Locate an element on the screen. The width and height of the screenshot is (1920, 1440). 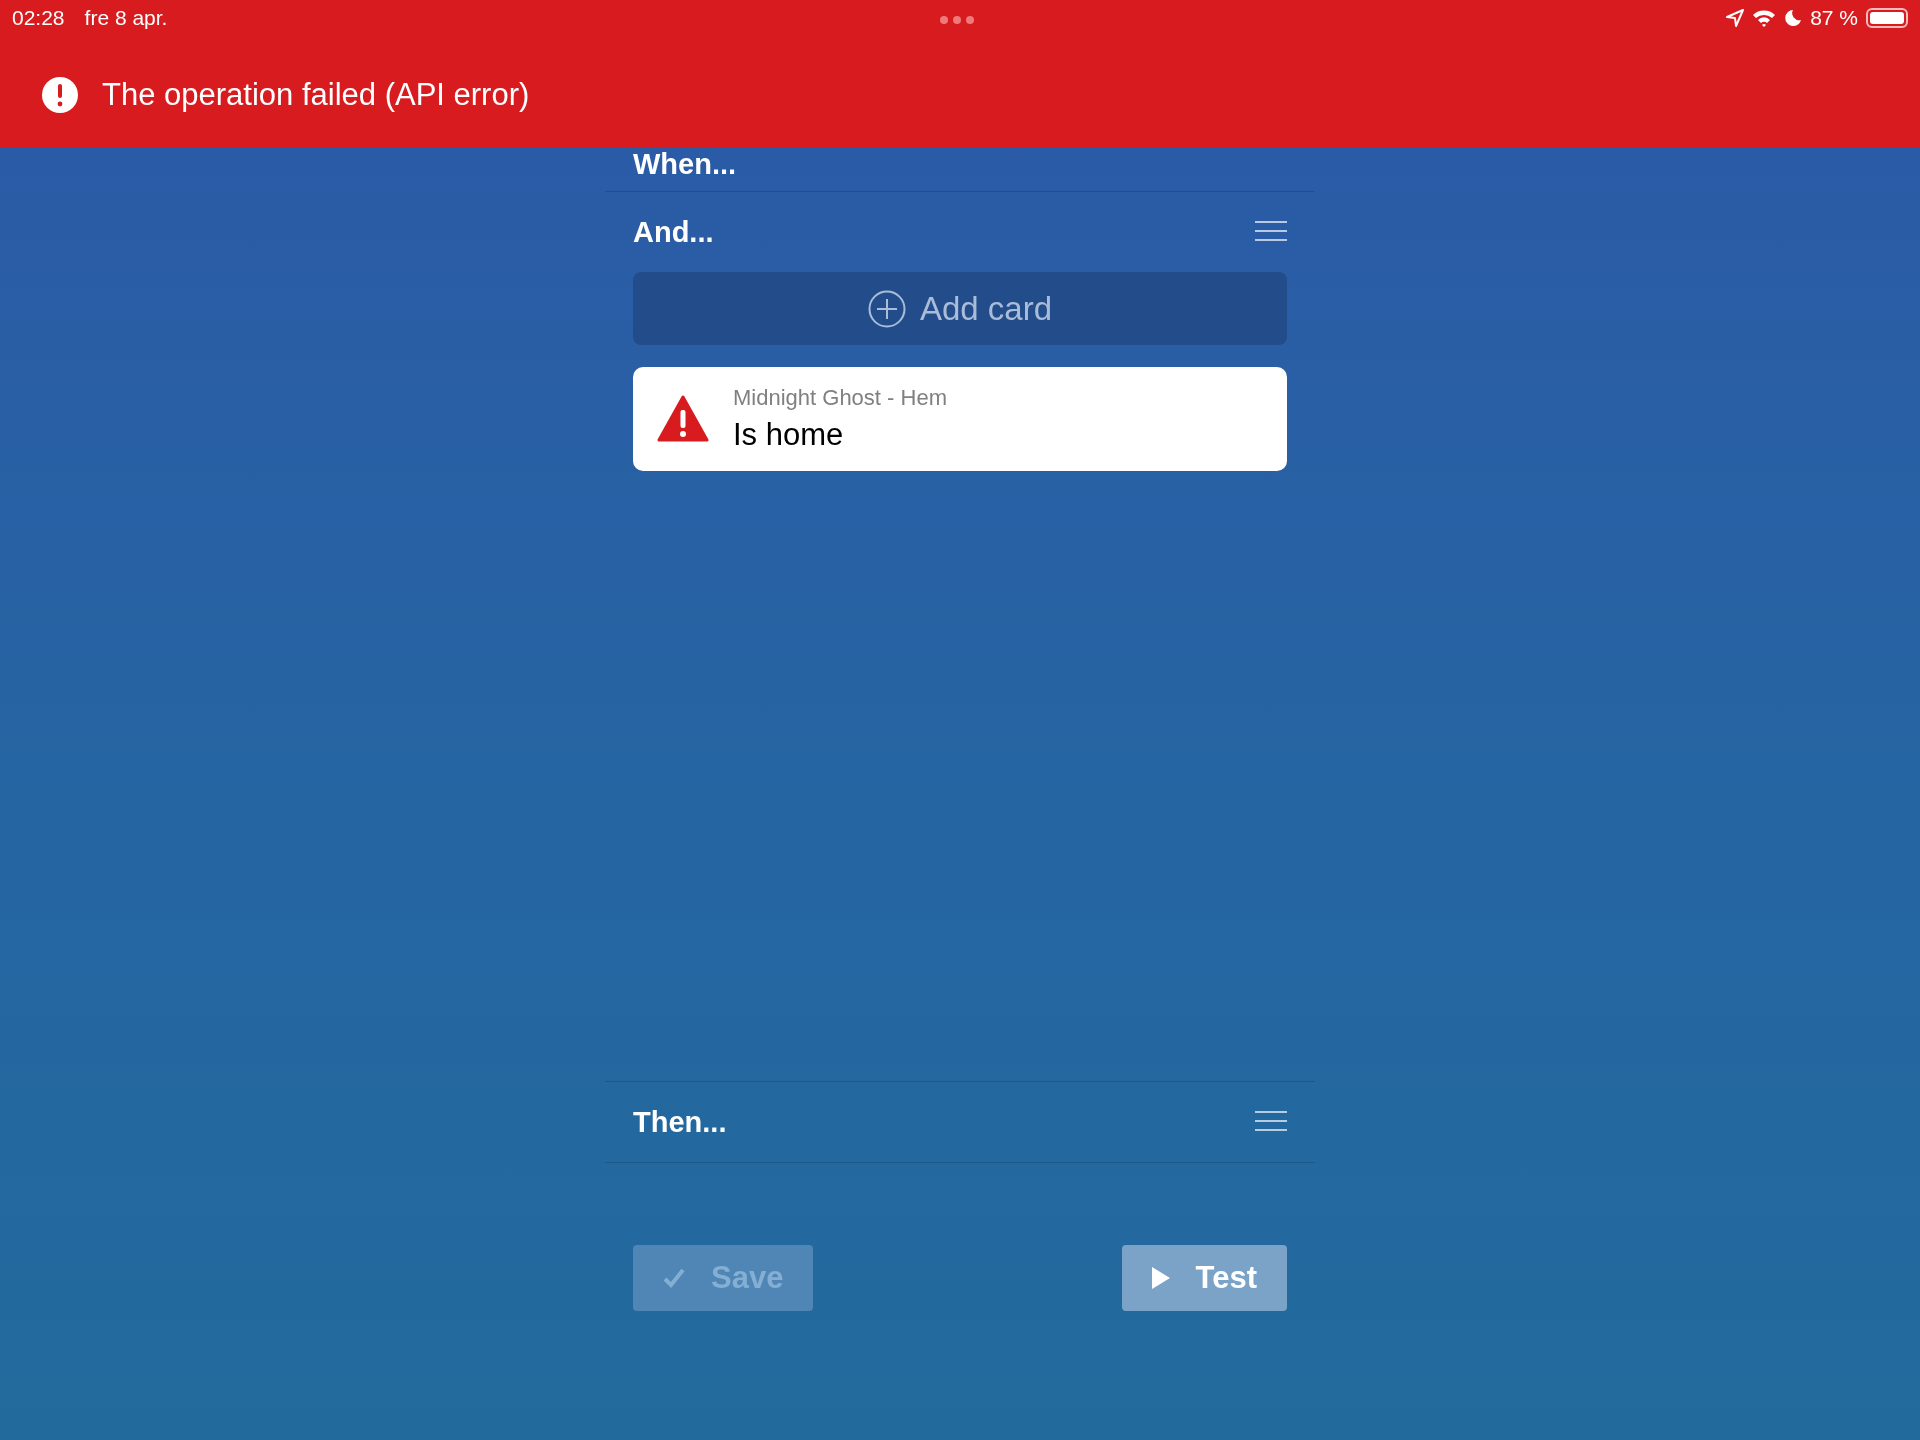
multitasking-dots-icon is located at coordinates (957, 20).